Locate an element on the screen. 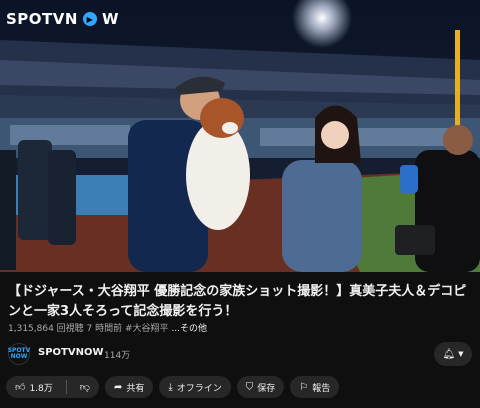 The height and width of the screenshot is (408, 480). thumbs-down-icon: 👎︎ is located at coordinates (84, 387).